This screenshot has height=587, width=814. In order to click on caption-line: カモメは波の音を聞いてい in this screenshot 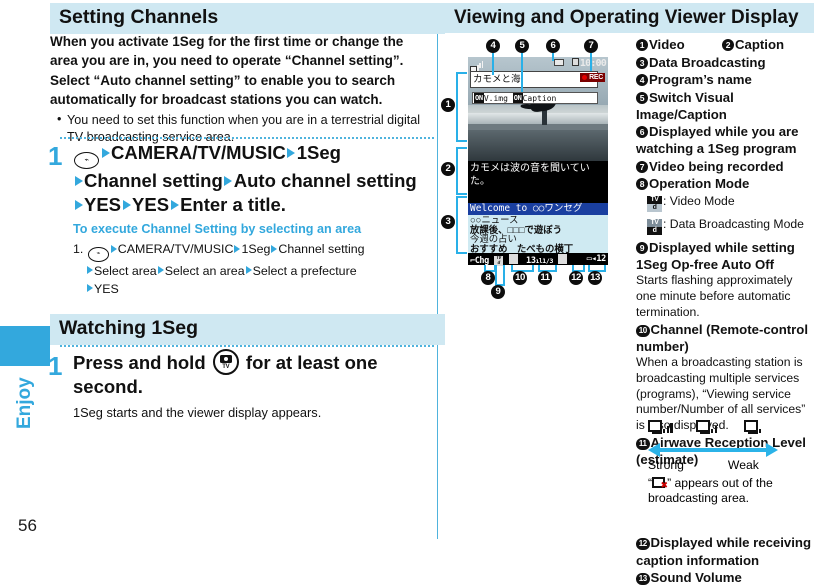, I will do `click(530, 168)`.